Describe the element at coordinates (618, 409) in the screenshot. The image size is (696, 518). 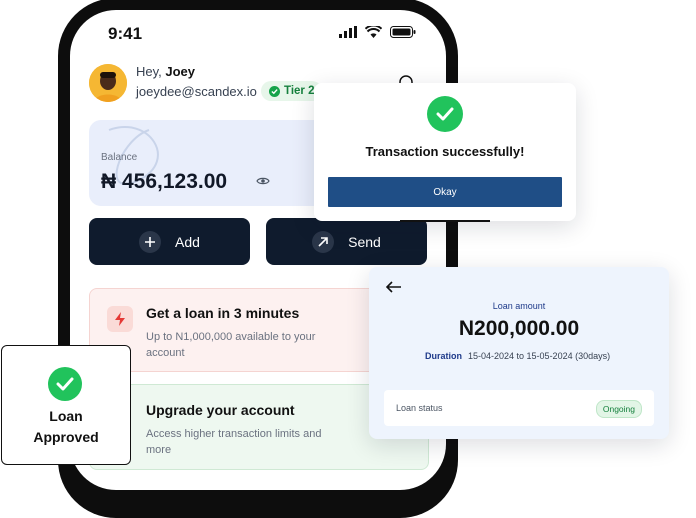
I see `loan-status-badge: Ongoing` at that location.